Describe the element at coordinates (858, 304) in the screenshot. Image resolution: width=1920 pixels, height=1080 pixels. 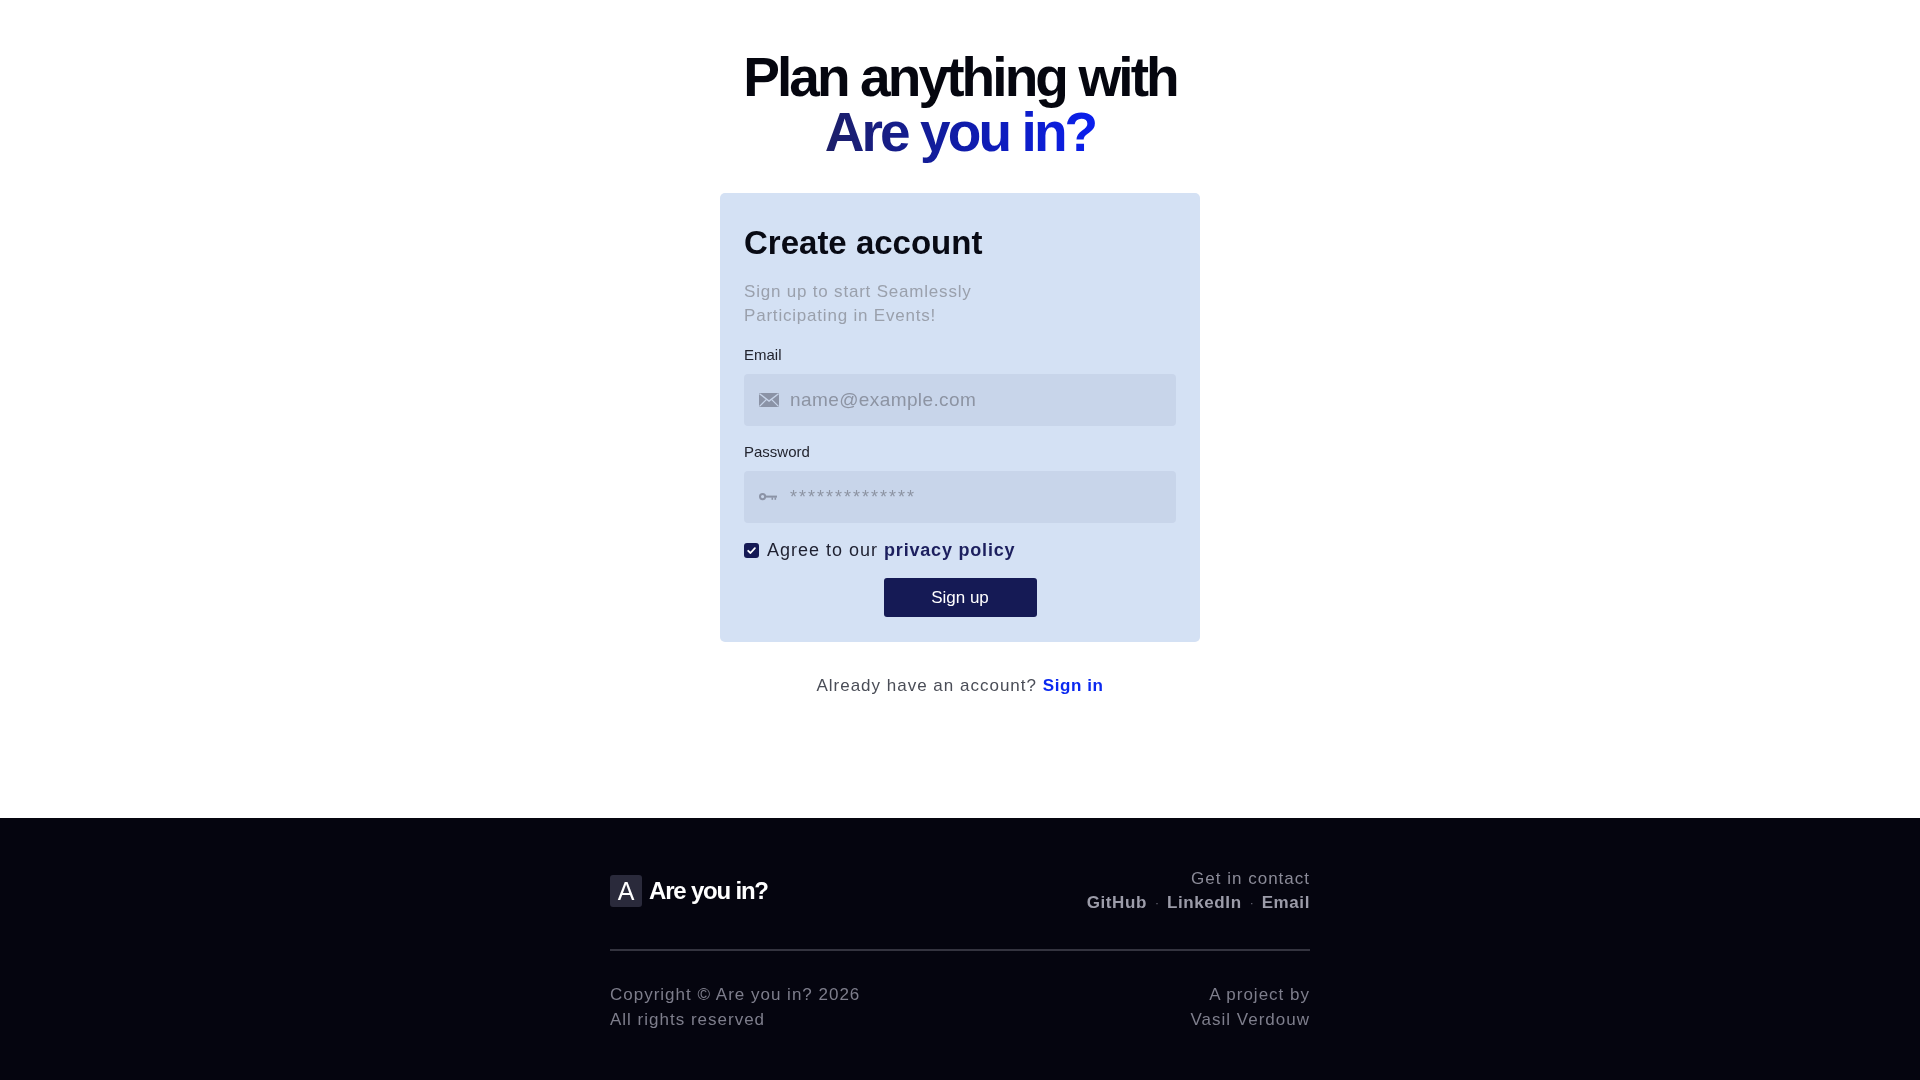
I see `form-subtitle: Sign up to start Seamlessly Participating in Events!` at that location.